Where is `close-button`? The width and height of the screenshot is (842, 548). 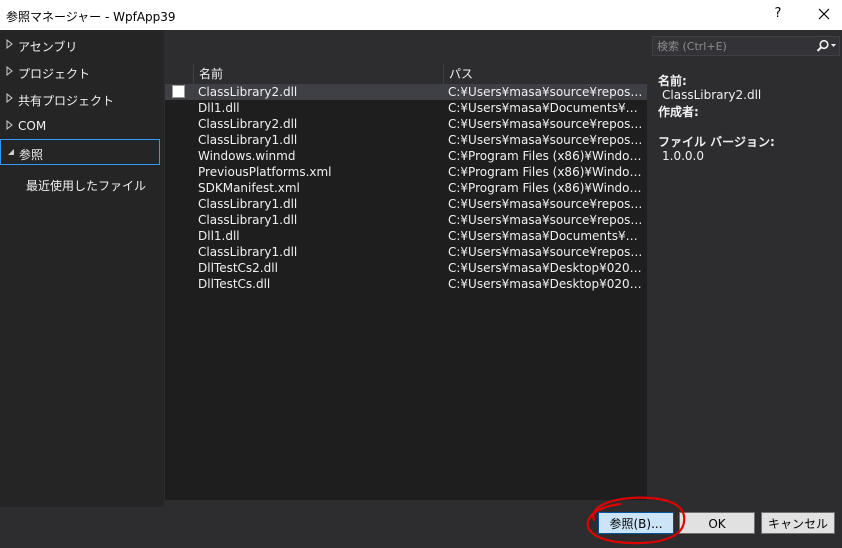
close-button is located at coordinates (824, 14).